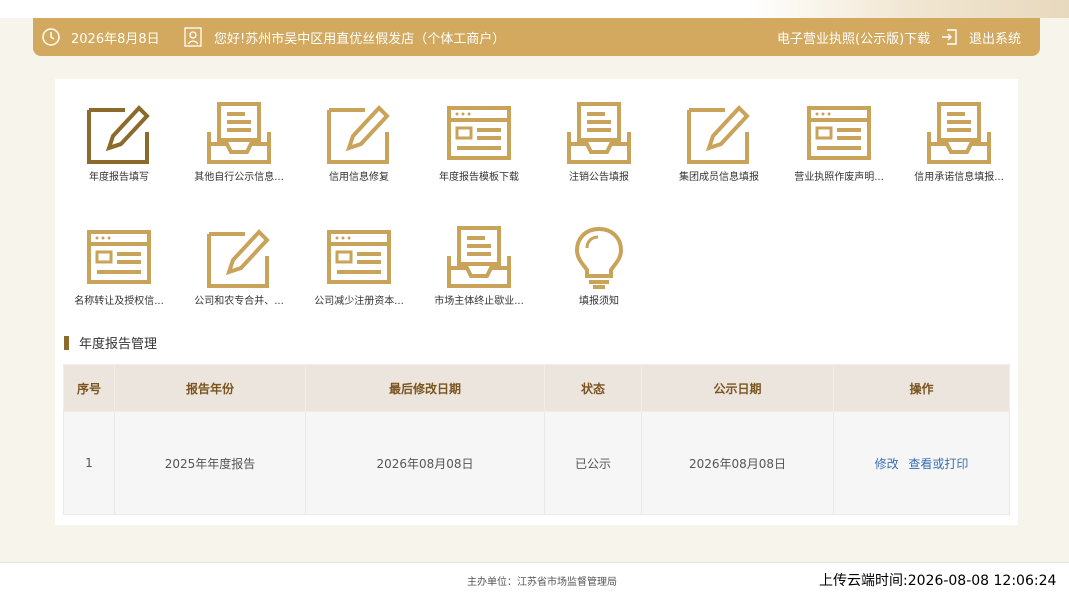  What do you see at coordinates (599, 177) in the screenshot?
I see `tile-label: 注销公告填报` at bounding box center [599, 177].